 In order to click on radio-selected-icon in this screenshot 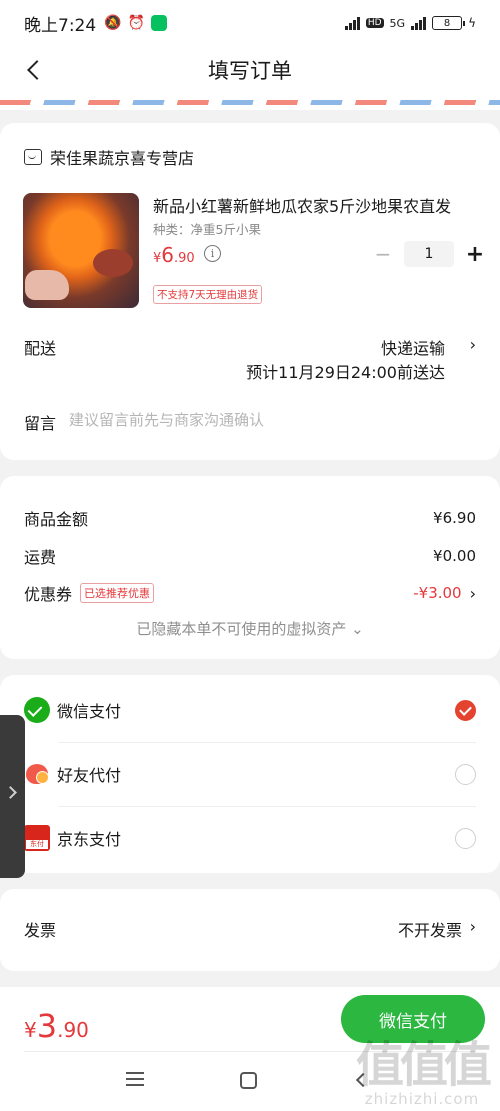, I will do `click(465, 710)`.